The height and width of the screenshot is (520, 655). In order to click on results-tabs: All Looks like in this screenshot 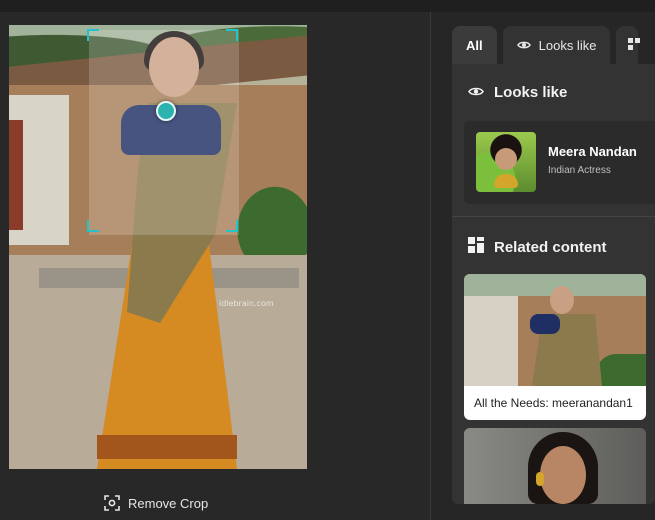, I will do `click(546, 45)`.